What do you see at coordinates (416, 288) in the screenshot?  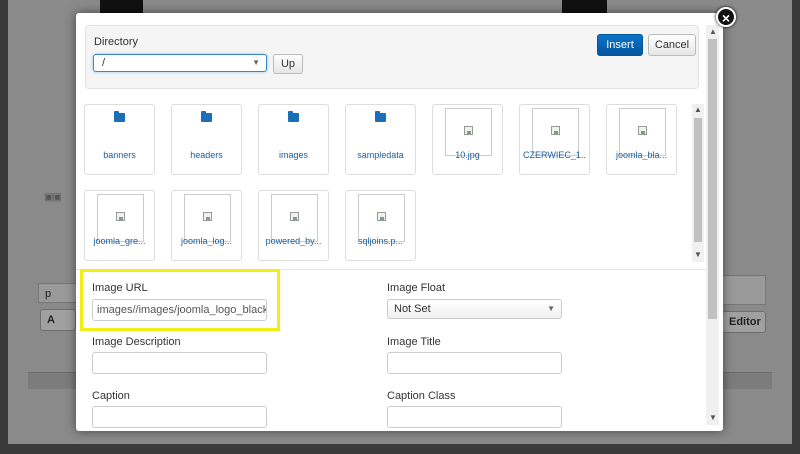 I see `image-float-label: Image Float` at bounding box center [416, 288].